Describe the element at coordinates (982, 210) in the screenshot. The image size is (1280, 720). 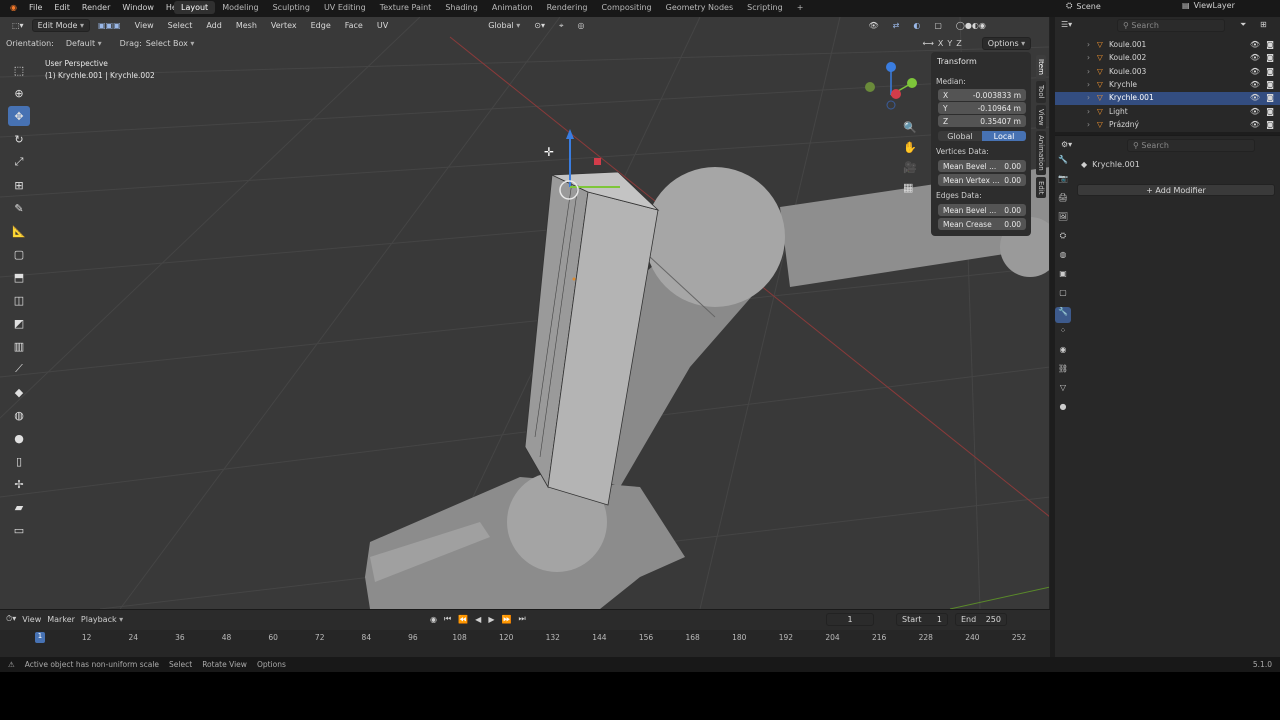
I see `edge-mean-bevel-field: Mean Bevel ... 0.00` at that location.